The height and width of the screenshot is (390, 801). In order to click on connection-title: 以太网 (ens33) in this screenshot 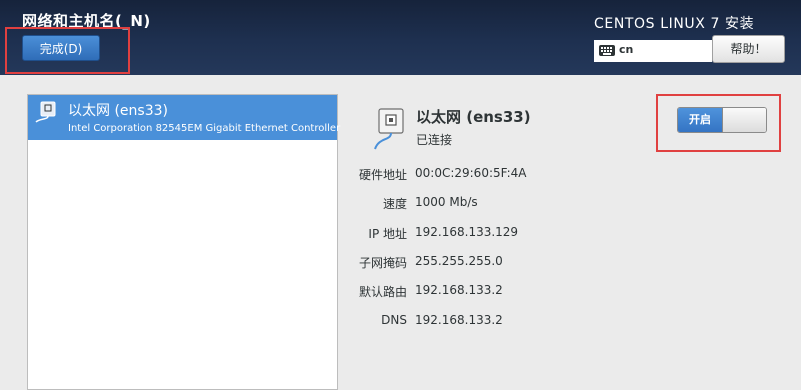, I will do `click(473, 117)`.